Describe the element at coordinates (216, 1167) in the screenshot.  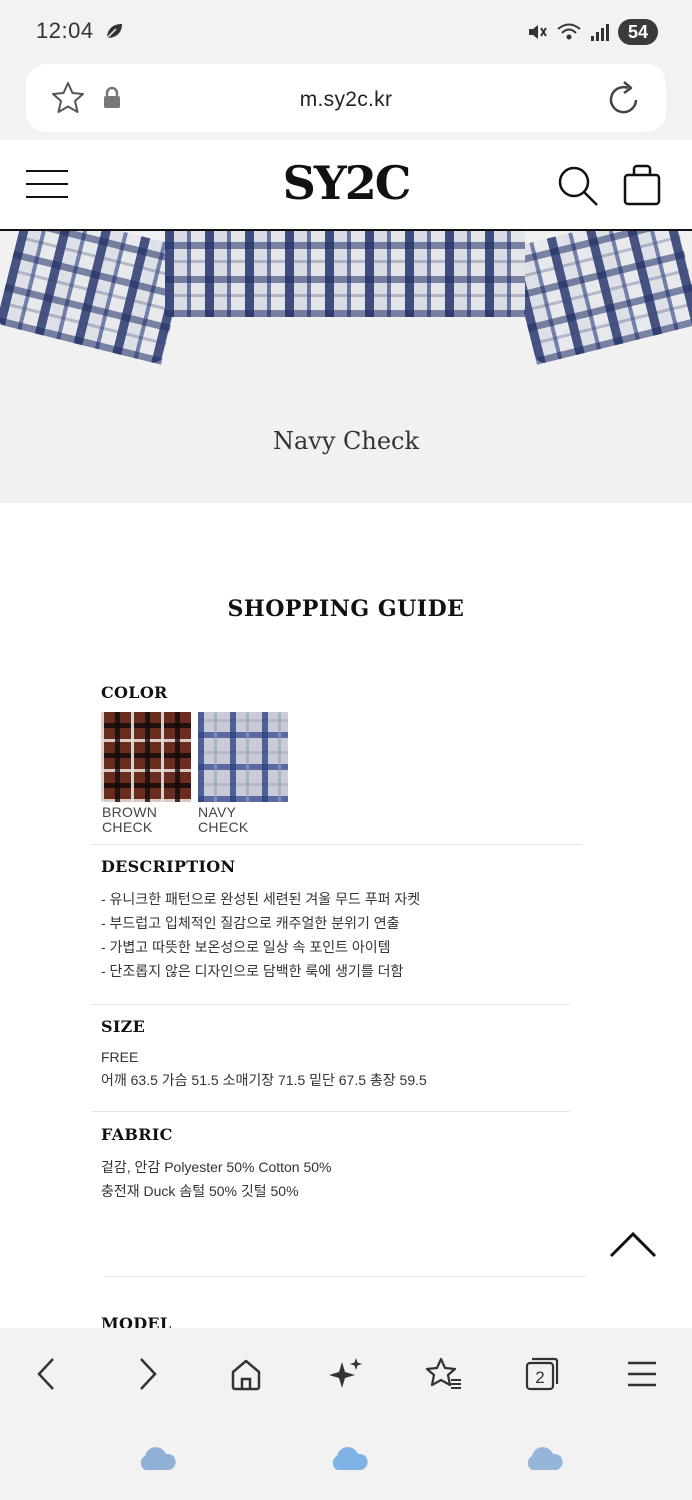
I see `fabric-line: 겉감, 안감 Polyester 50% Cotton 50%` at that location.